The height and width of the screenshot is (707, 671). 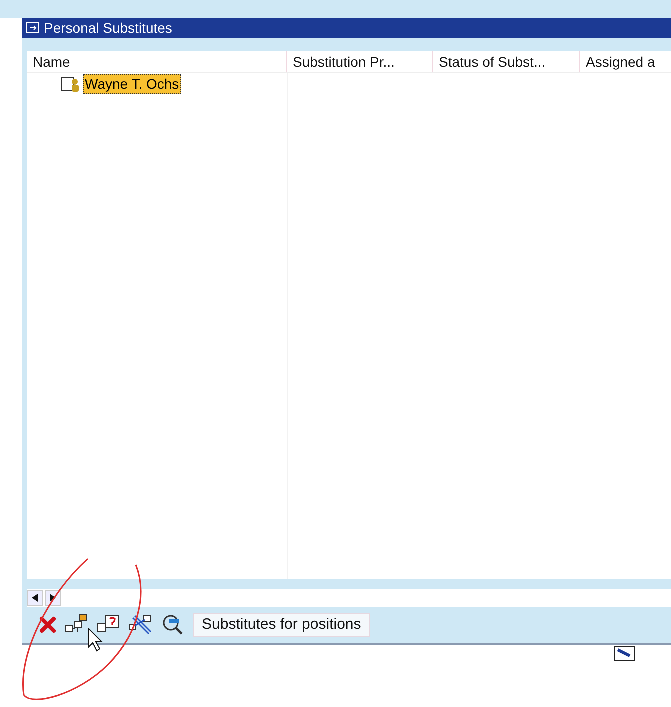 I want to click on substitutes-button: Substitutes for positions, so click(x=281, y=625).